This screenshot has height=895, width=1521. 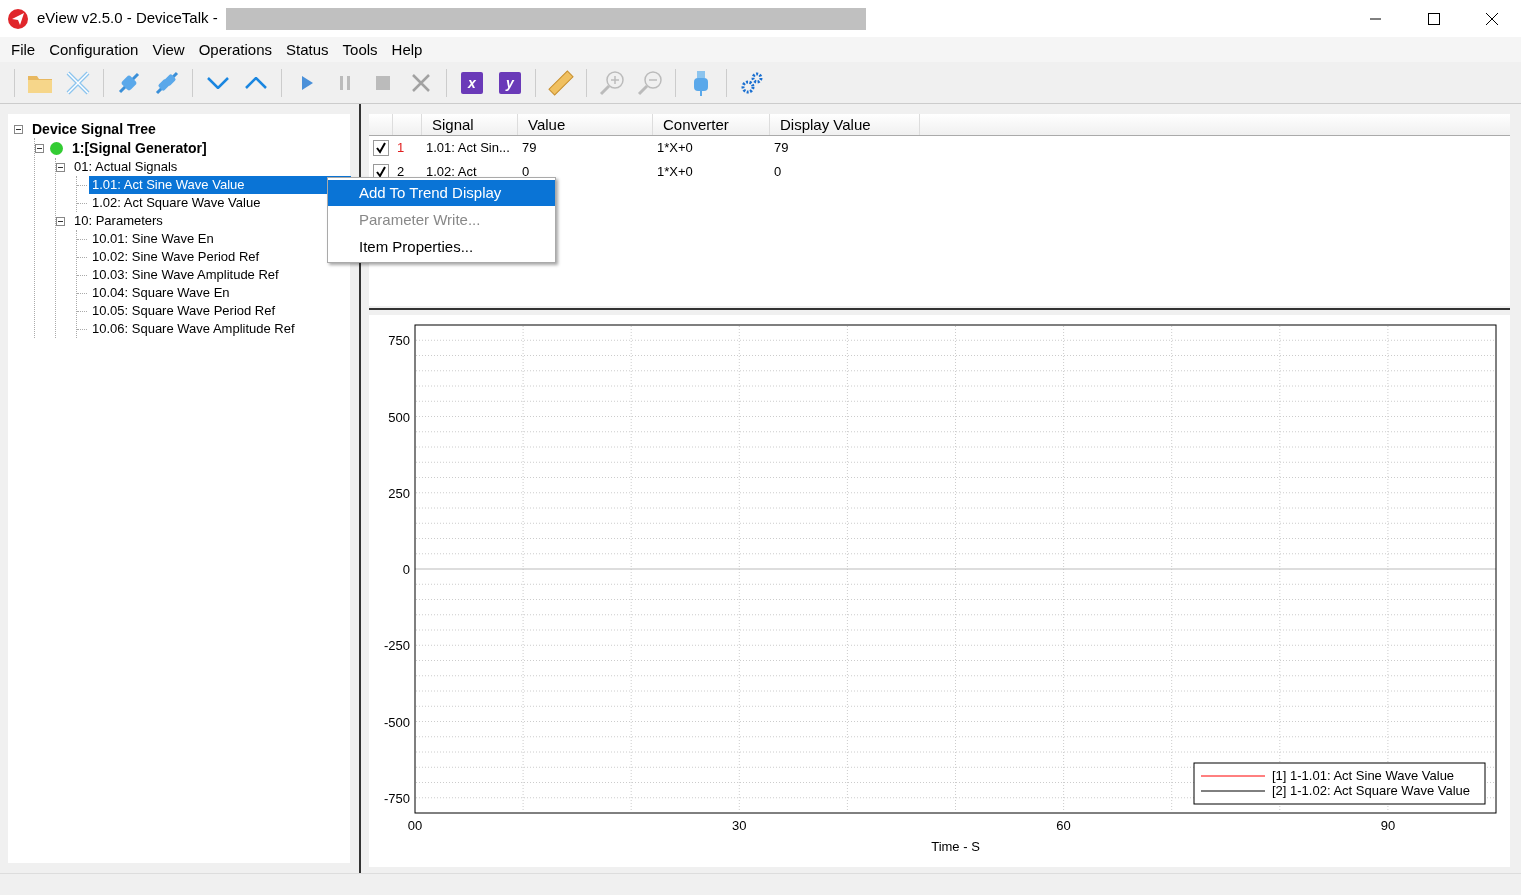 I want to click on legend-label: [1] 1-1.01: Act Sine Wave Value, so click(x=1363, y=775).